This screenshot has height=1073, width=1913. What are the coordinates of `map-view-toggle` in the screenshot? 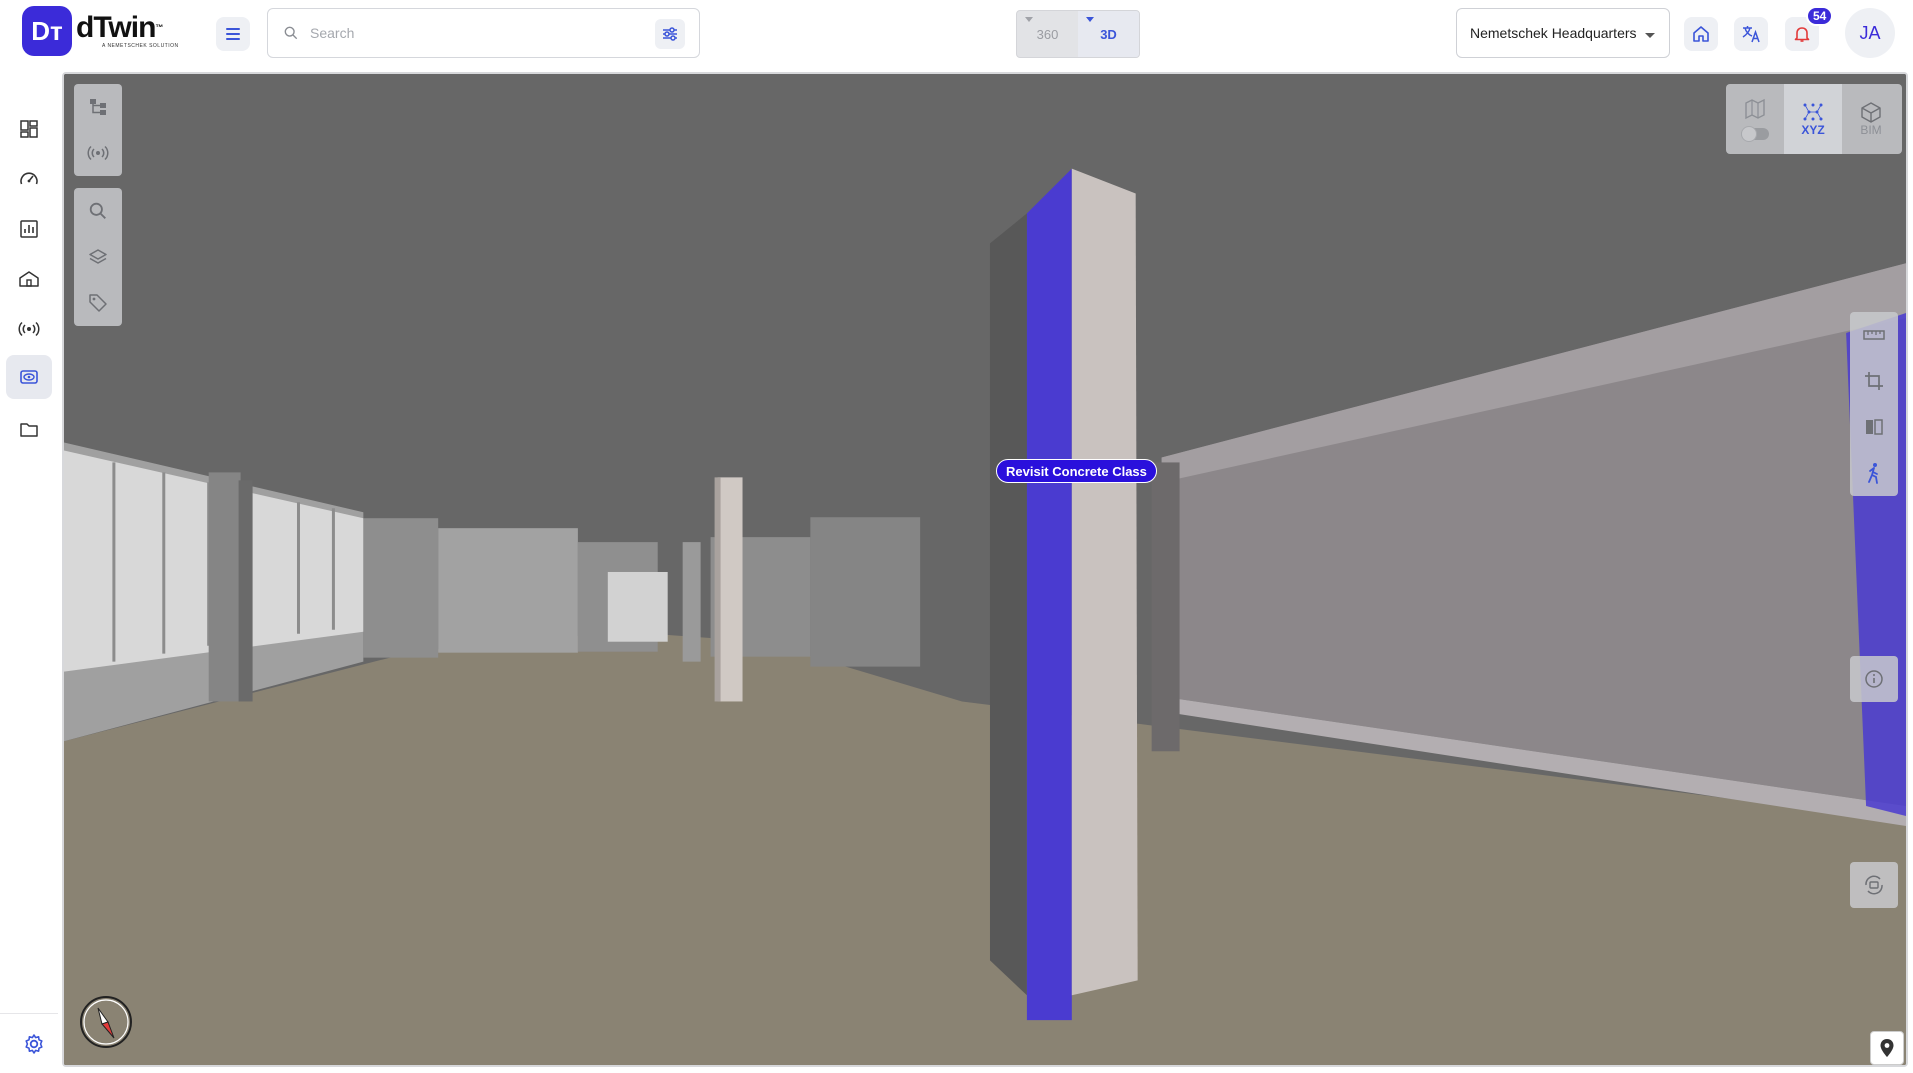 It's located at (1755, 119).